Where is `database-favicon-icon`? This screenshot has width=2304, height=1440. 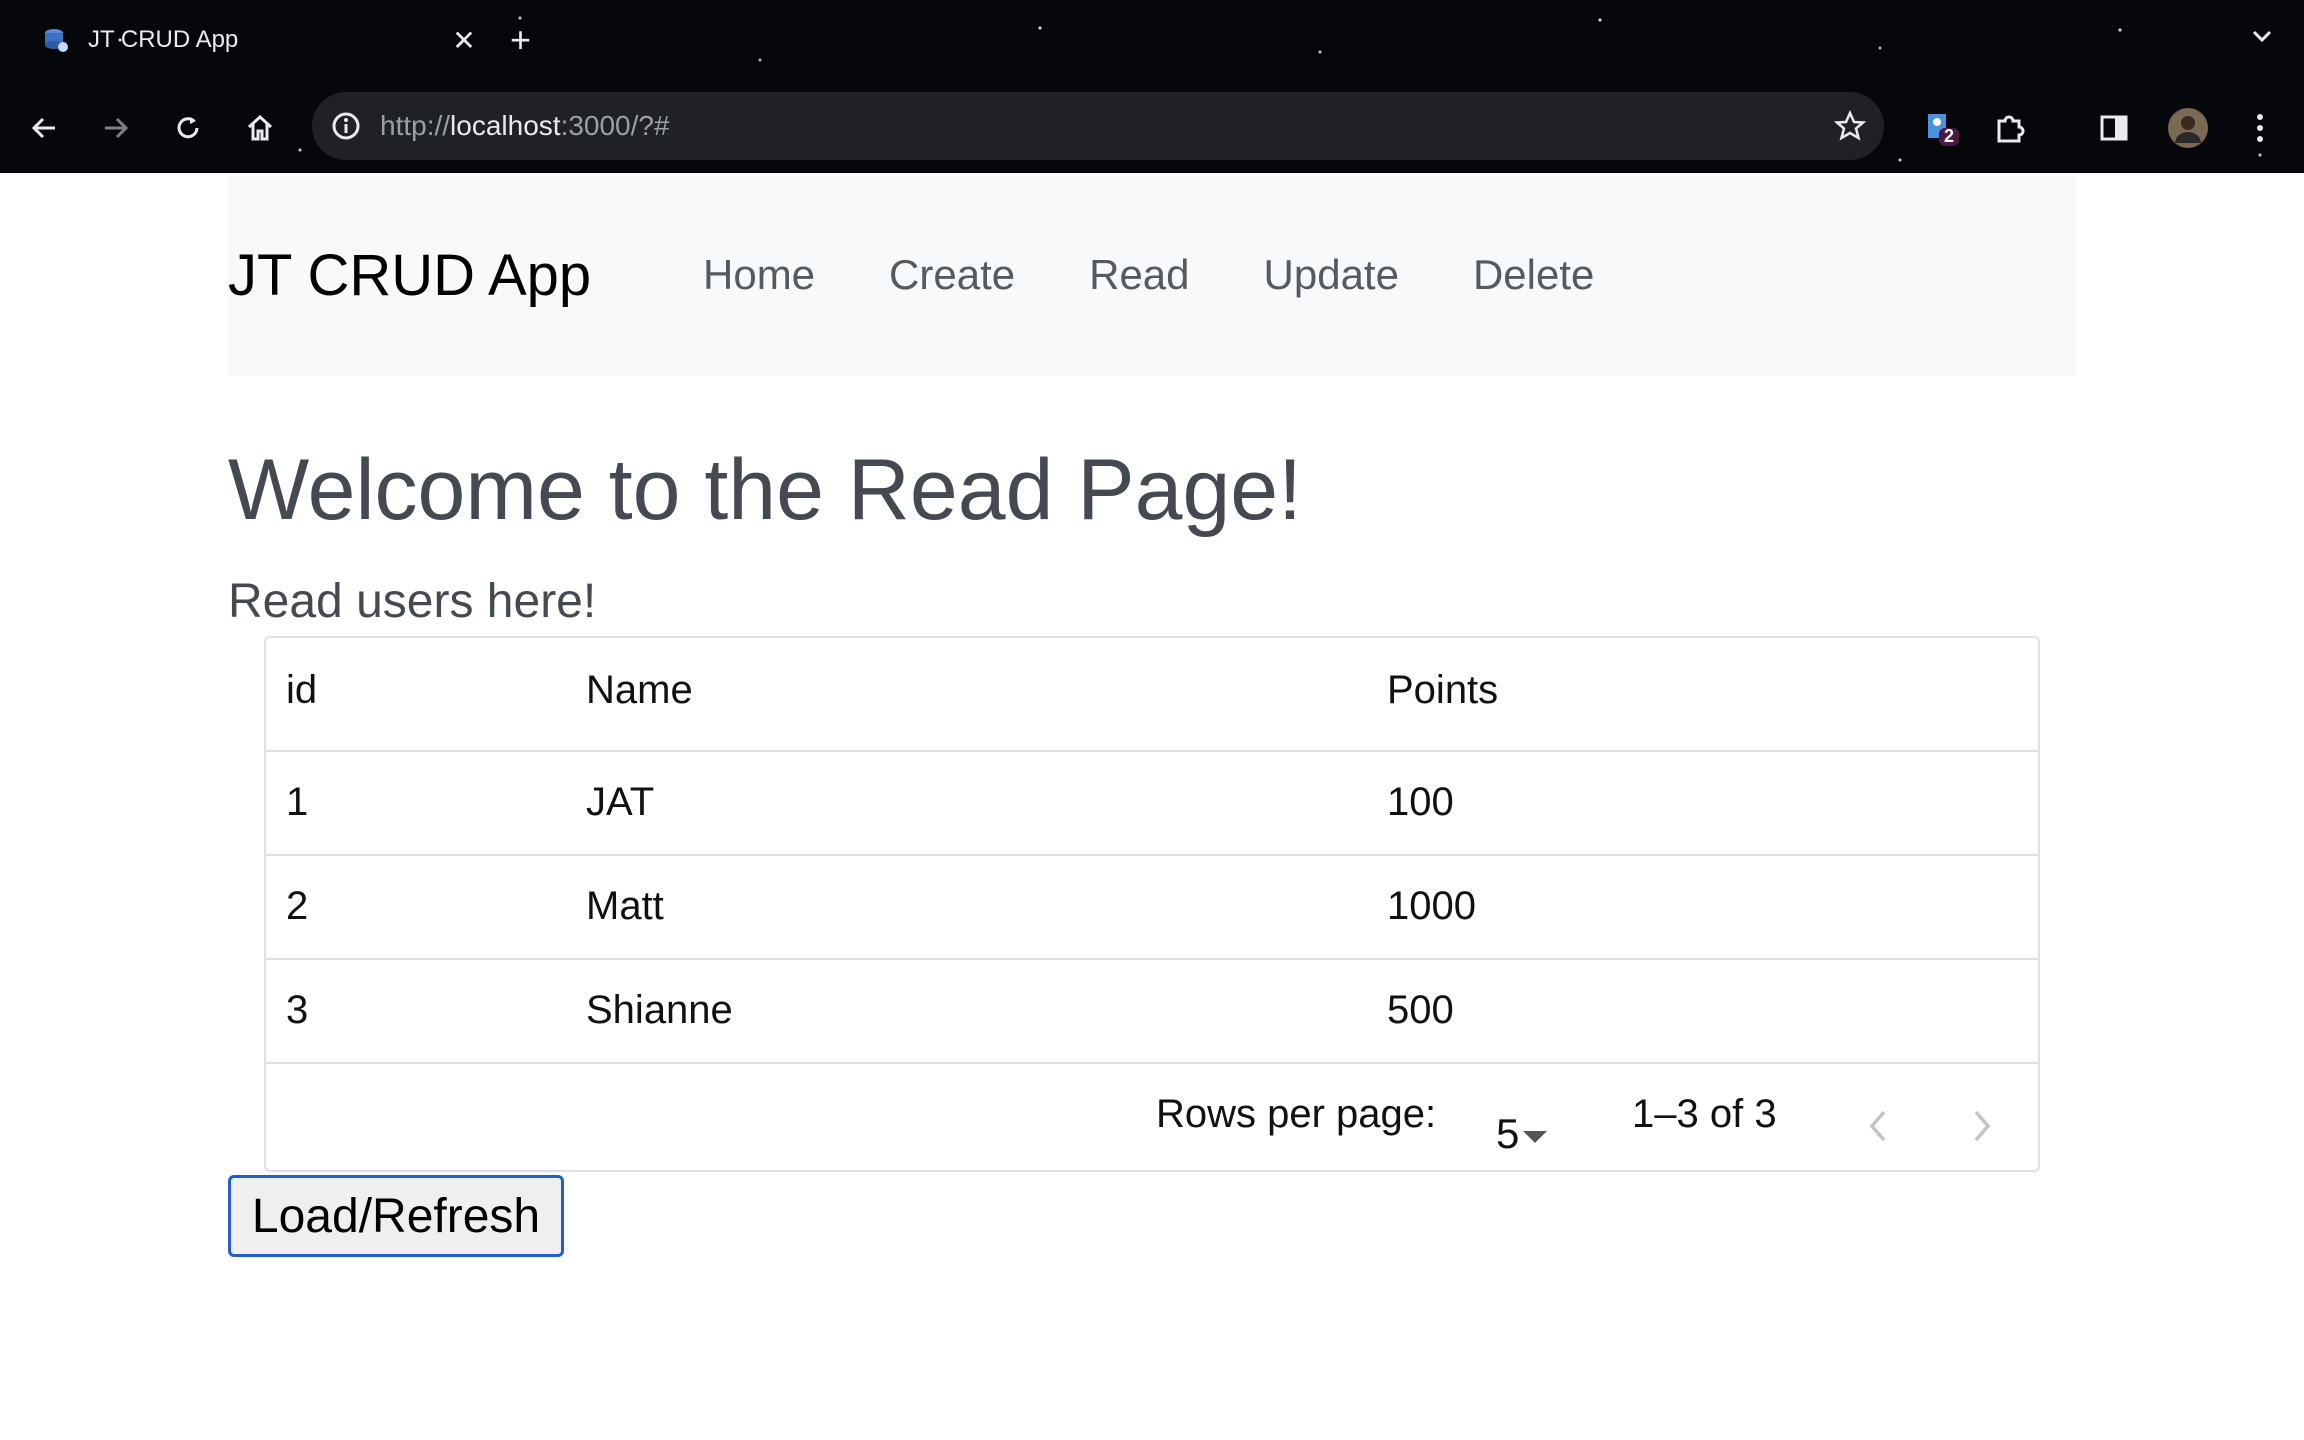 database-favicon-icon is located at coordinates (56, 40).